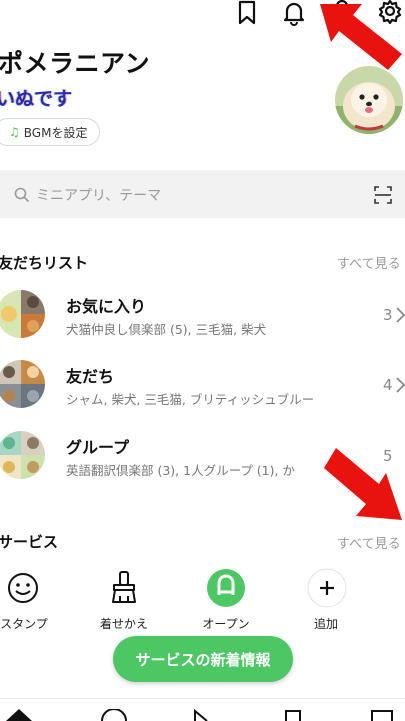  I want to click on favorites-thumbnail, so click(22, 314).